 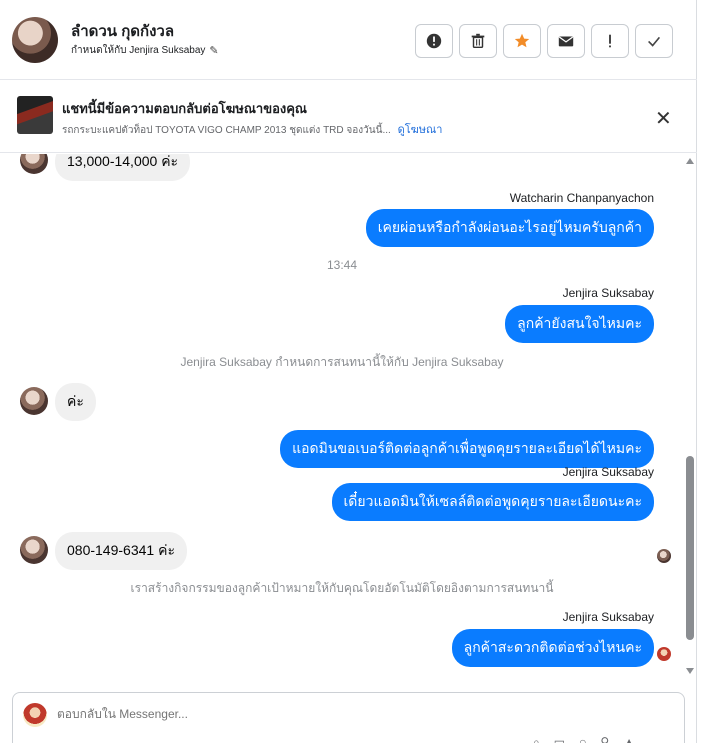 What do you see at coordinates (257, 714) in the screenshot?
I see `reply-input` at bounding box center [257, 714].